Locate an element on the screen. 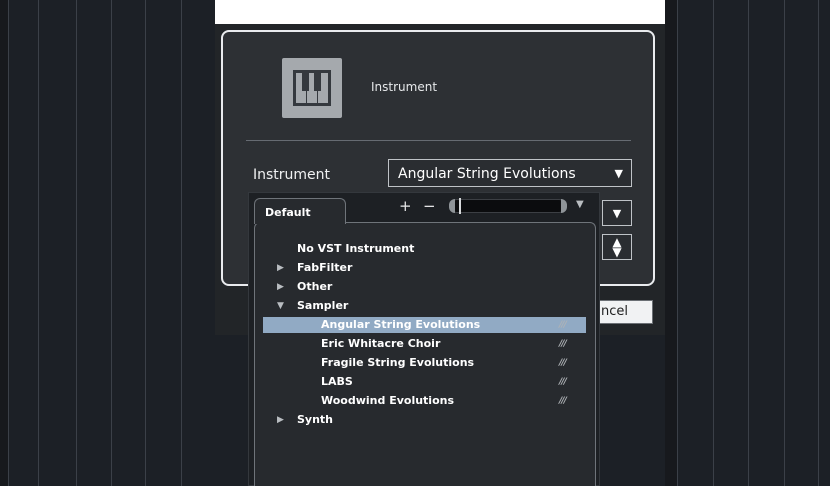 The image size is (830, 486). zoom-slider-left-cap is located at coordinates (452, 206).